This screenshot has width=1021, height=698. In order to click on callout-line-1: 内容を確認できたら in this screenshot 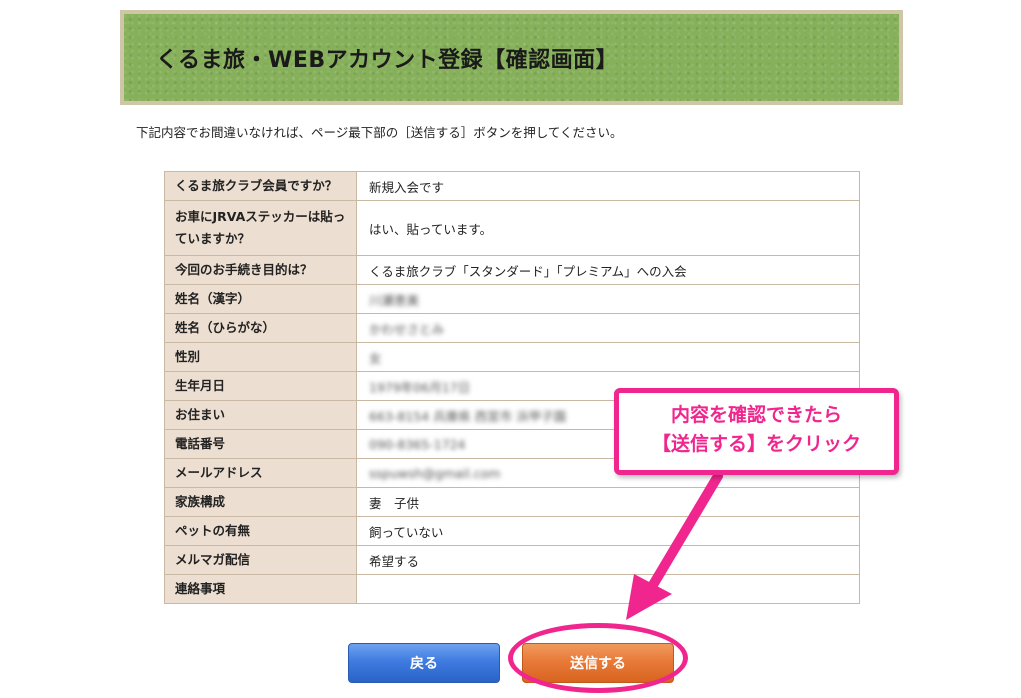, I will do `click(756, 415)`.